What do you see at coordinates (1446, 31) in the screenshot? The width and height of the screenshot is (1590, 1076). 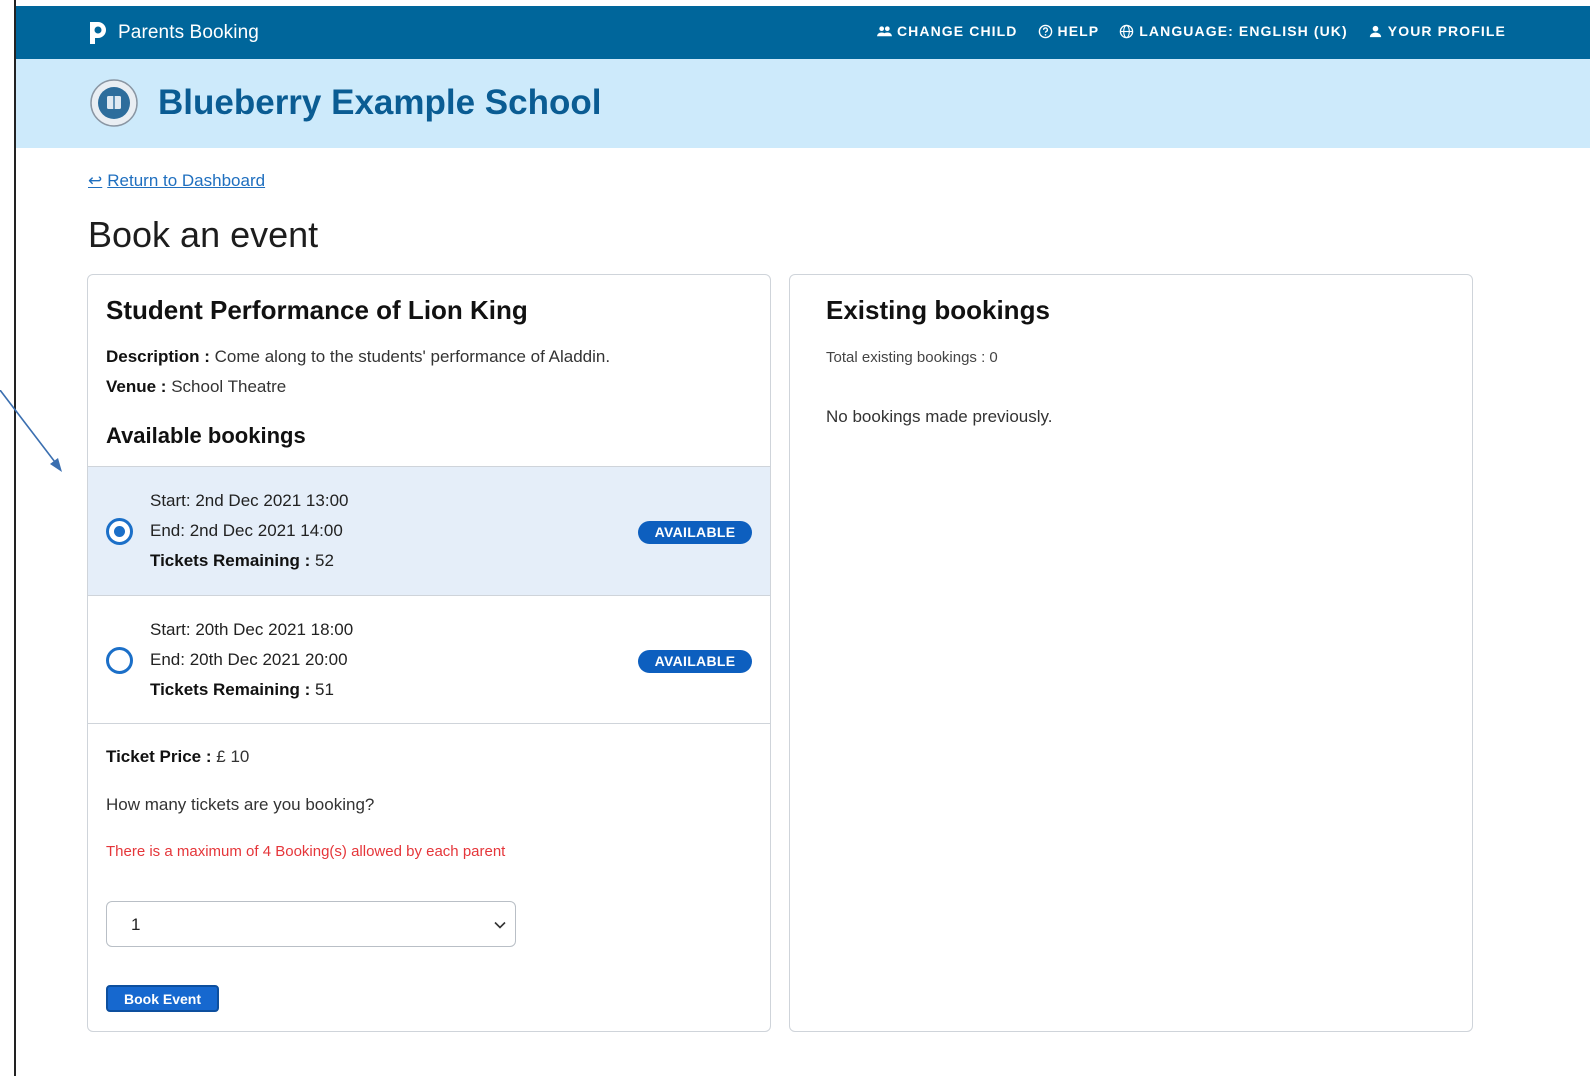 I see `your-profile-label: YOUR PROFILE` at bounding box center [1446, 31].